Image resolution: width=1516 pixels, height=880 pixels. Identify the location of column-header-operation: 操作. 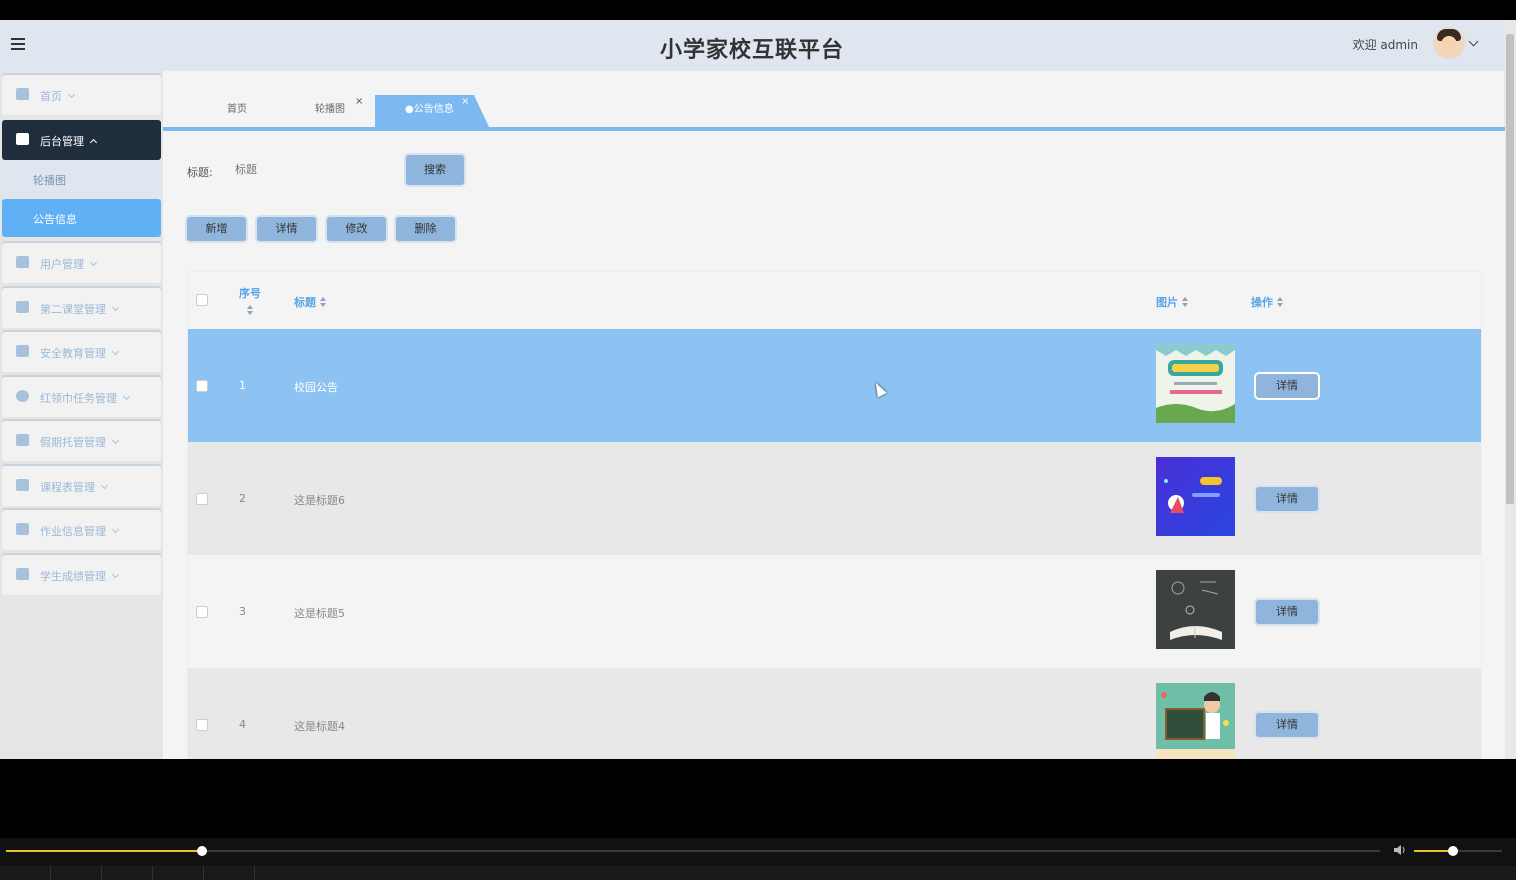
(1267, 302).